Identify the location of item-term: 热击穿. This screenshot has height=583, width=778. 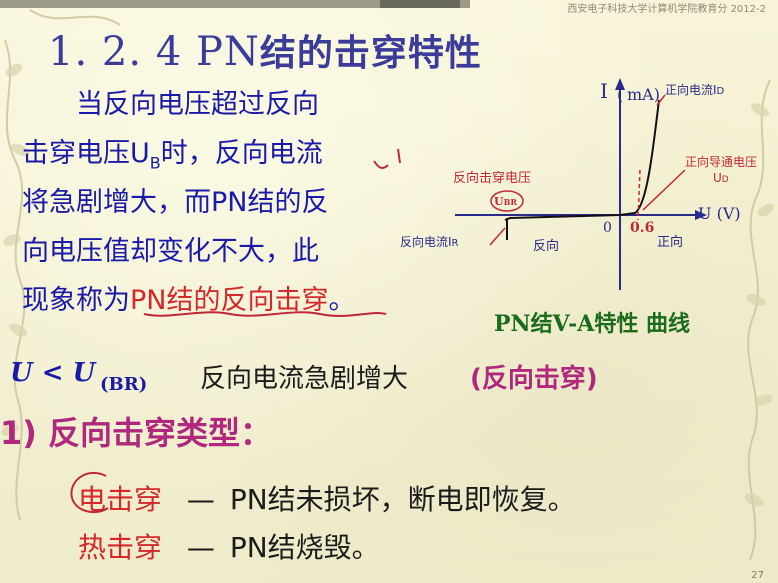
(120, 547).